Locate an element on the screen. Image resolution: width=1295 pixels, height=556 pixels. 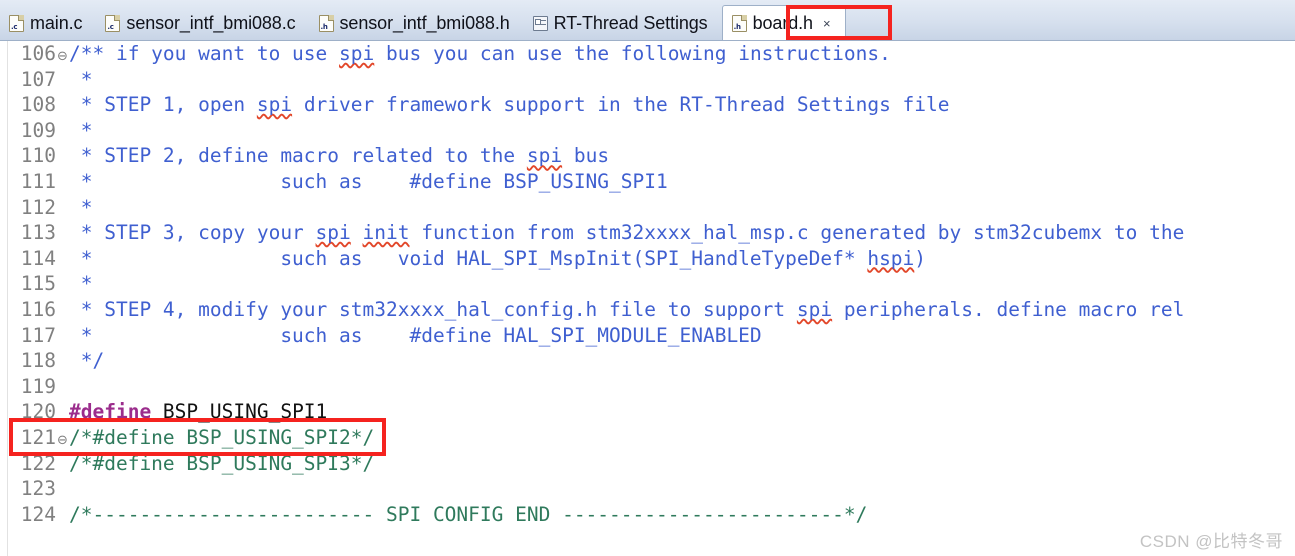
editor-tab-label: RT-Thread Settings is located at coordinates (630, 23).